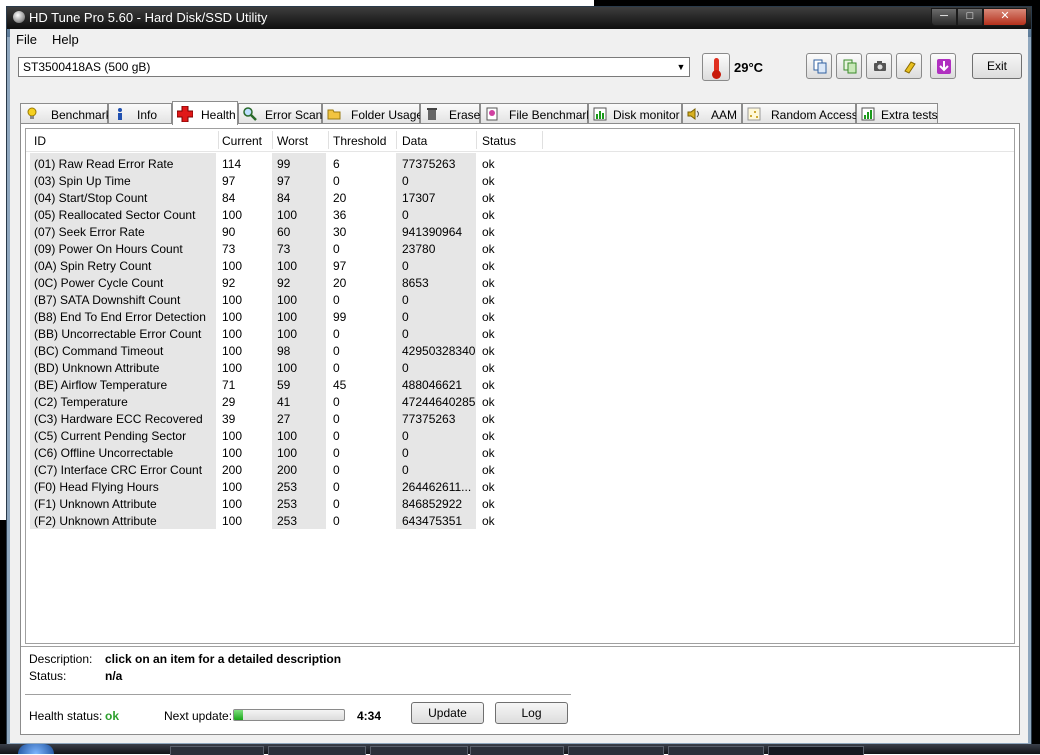 Image resolution: width=1040 pixels, height=755 pixels. Describe the element at coordinates (520, 282) in the screenshot. I see `table-row: (0C) Power Cycle Count 92 92 20 8653 ok` at that location.